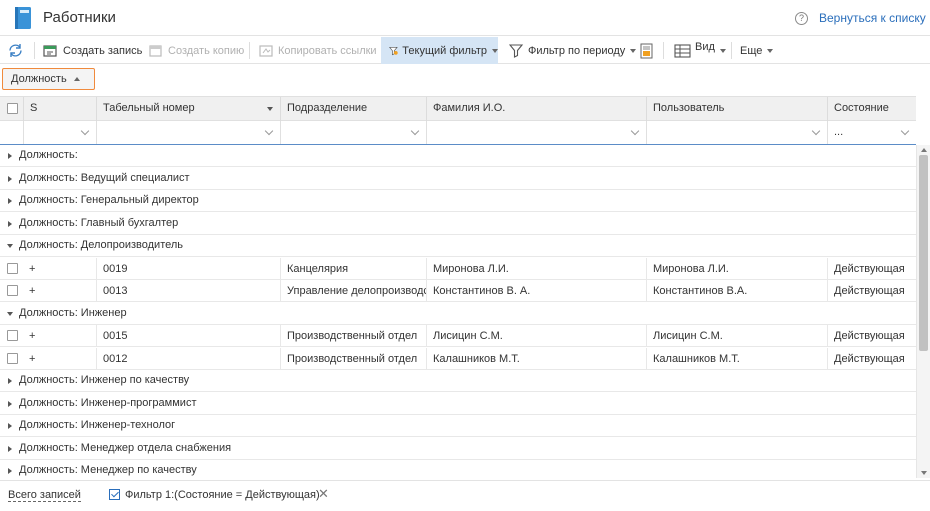 This screenshot has height=511, width=930. I want to click on refresh-icon, so click(15, 50).